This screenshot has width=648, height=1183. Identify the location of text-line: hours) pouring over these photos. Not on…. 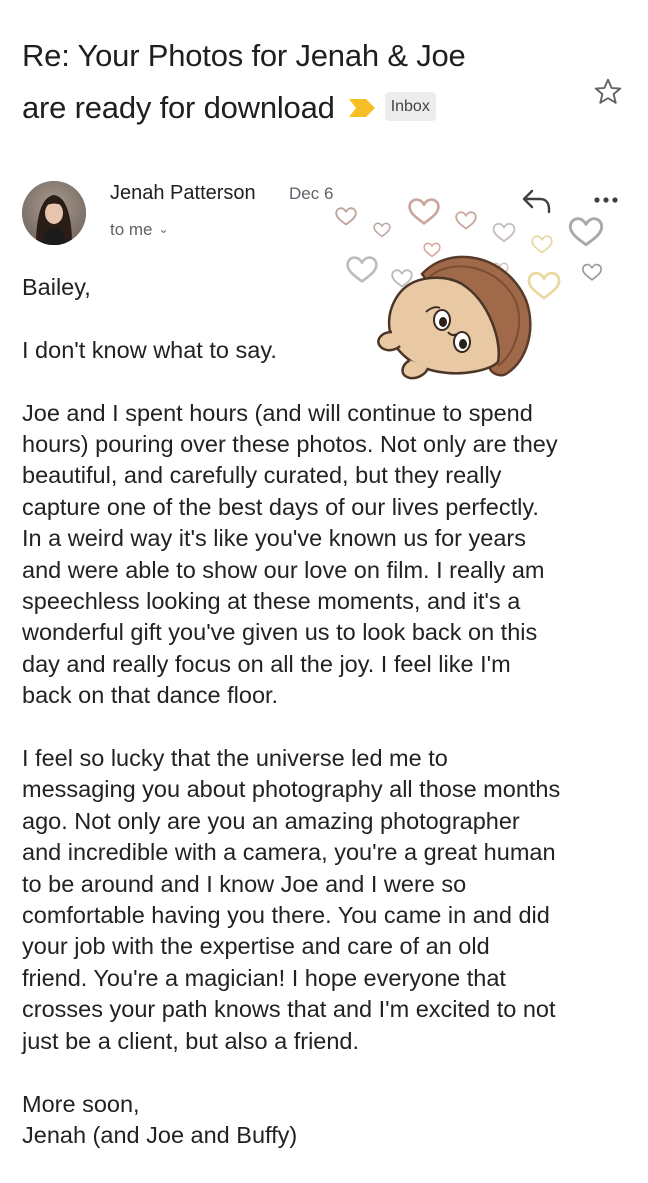
(290, 444).